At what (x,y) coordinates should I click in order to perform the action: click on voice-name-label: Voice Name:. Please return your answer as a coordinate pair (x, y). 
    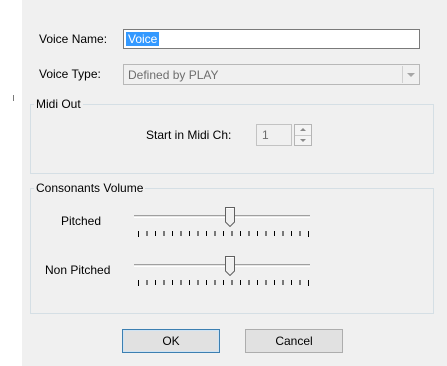
    Looking at the image, I should click on (73, 39).